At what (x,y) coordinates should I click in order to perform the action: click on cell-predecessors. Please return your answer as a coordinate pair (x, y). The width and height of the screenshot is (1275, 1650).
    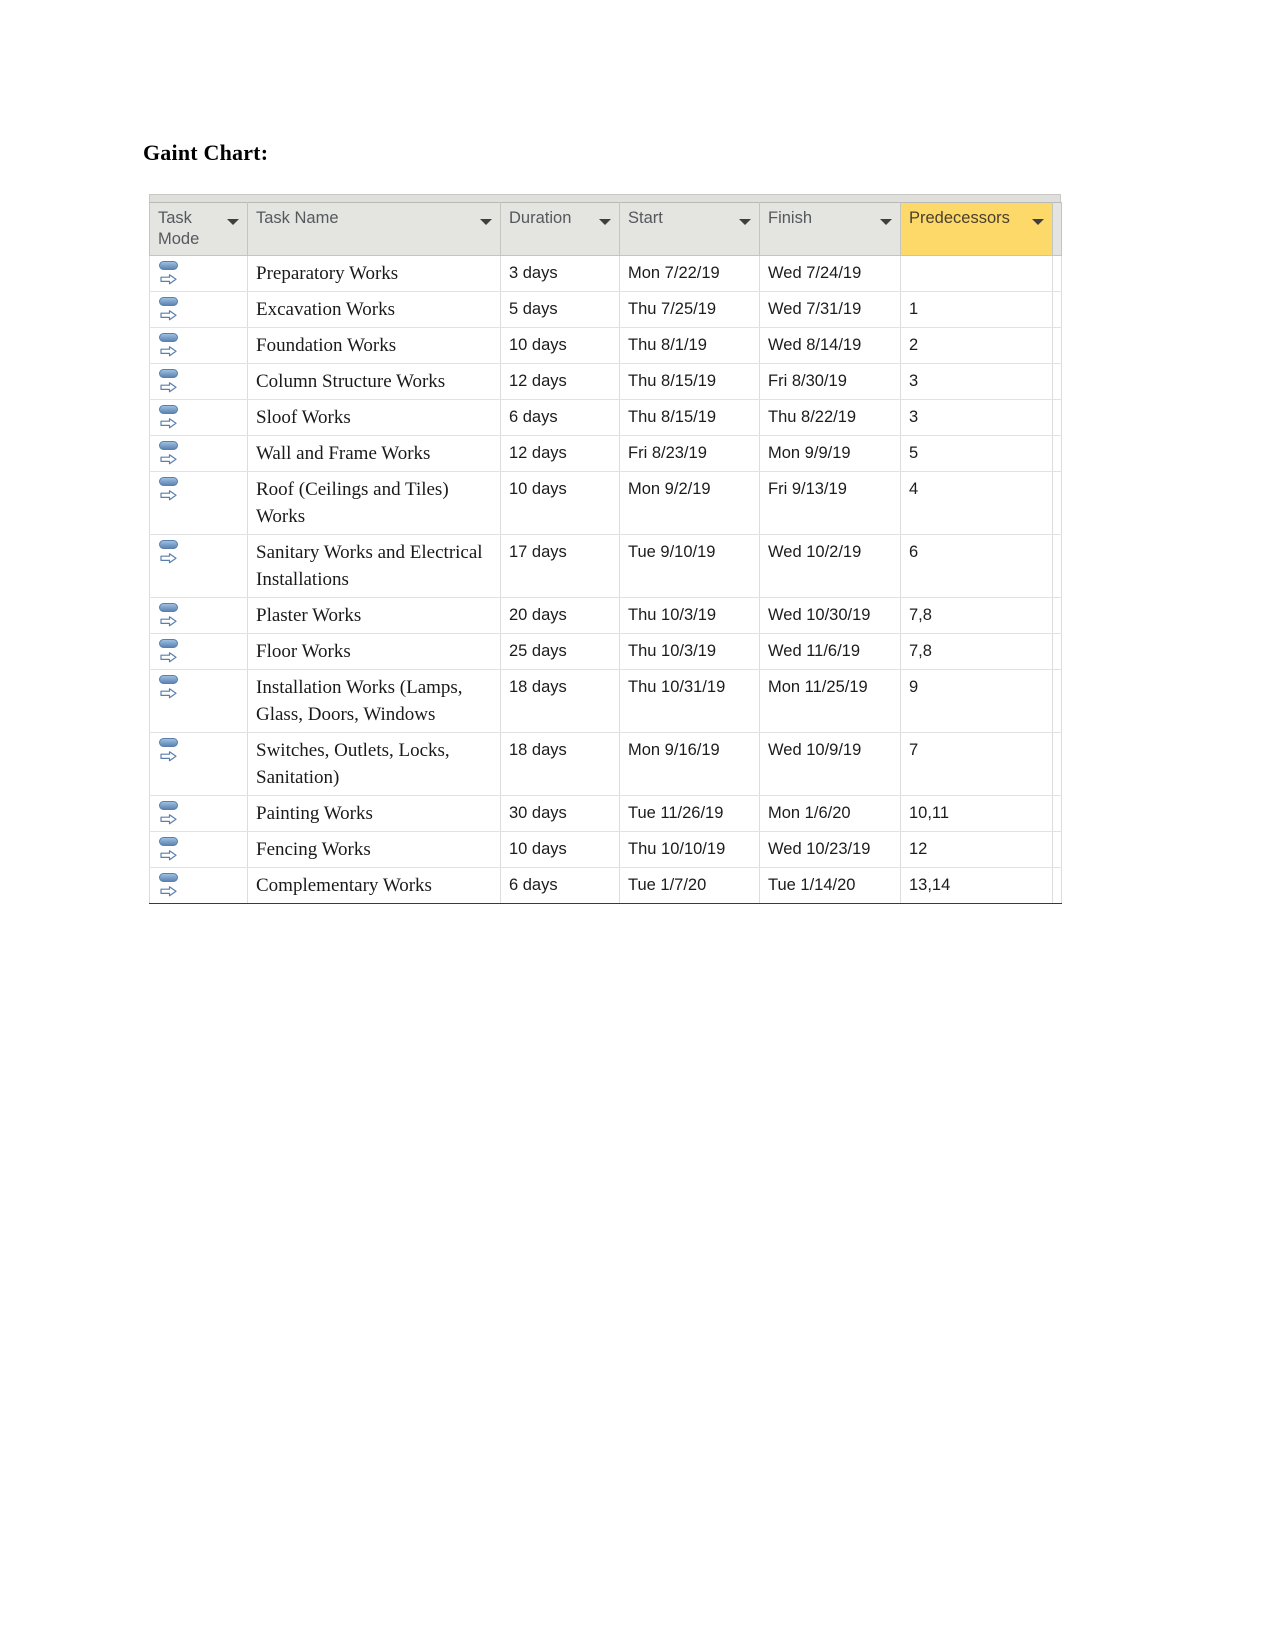
    Looking at the image, I should click on (976, 273).